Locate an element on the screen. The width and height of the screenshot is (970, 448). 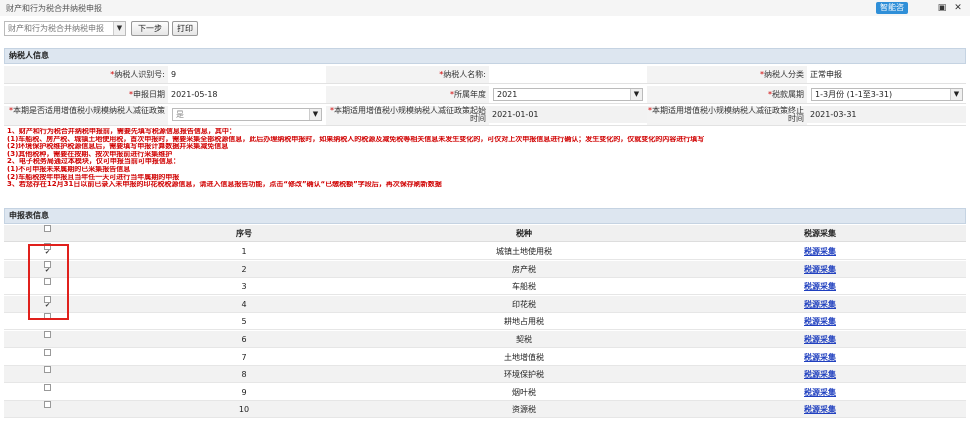
column-header-tax: 税种 is located at coordinates (524, 233).